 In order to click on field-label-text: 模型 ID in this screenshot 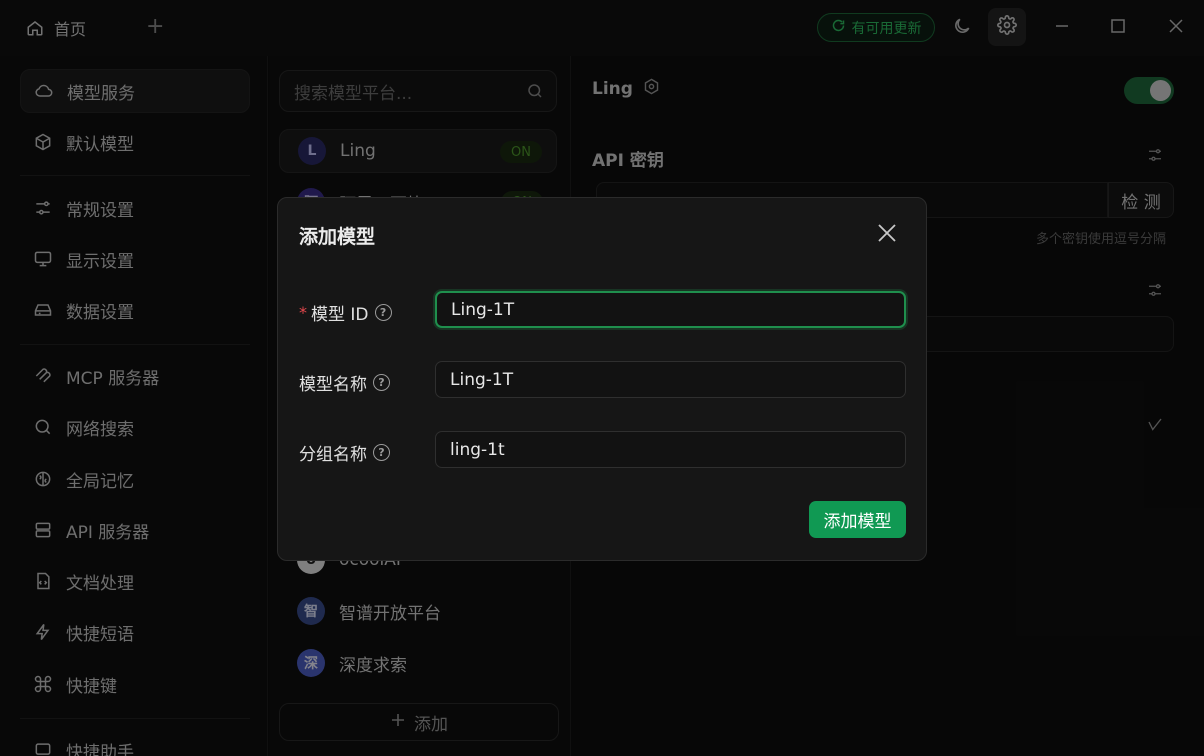, I will do `click(340, 315)`.